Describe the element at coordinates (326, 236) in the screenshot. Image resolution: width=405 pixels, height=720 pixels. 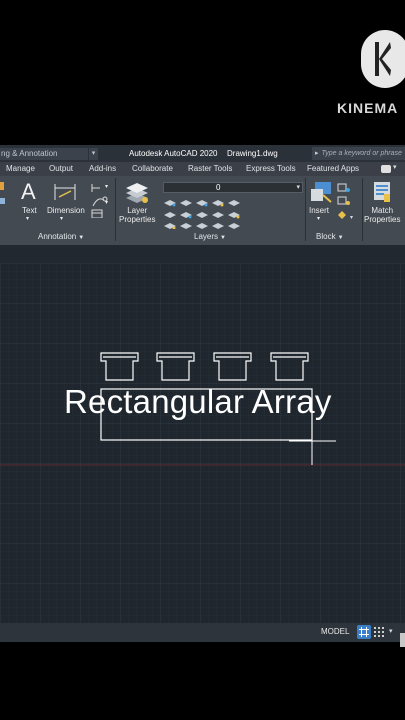
I see `block-panel-title: Block` at that location.